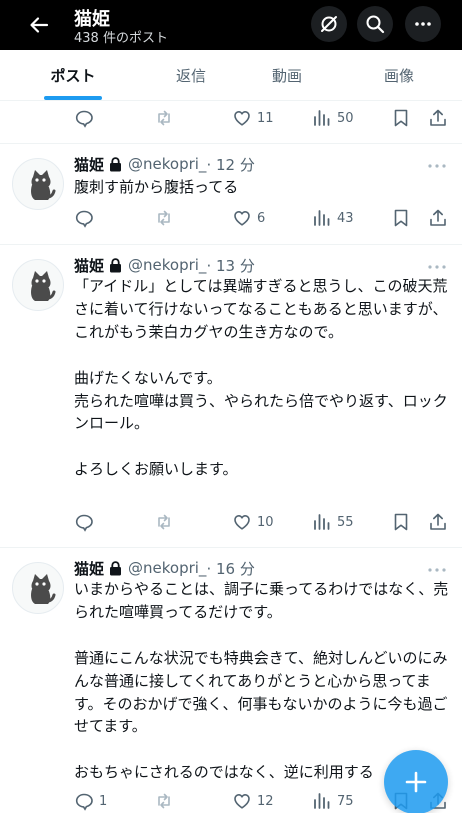  What do you see at coordinates (333, 801) in the screenshot?
I see `views-button: 75` at bounding box center [333, 801].